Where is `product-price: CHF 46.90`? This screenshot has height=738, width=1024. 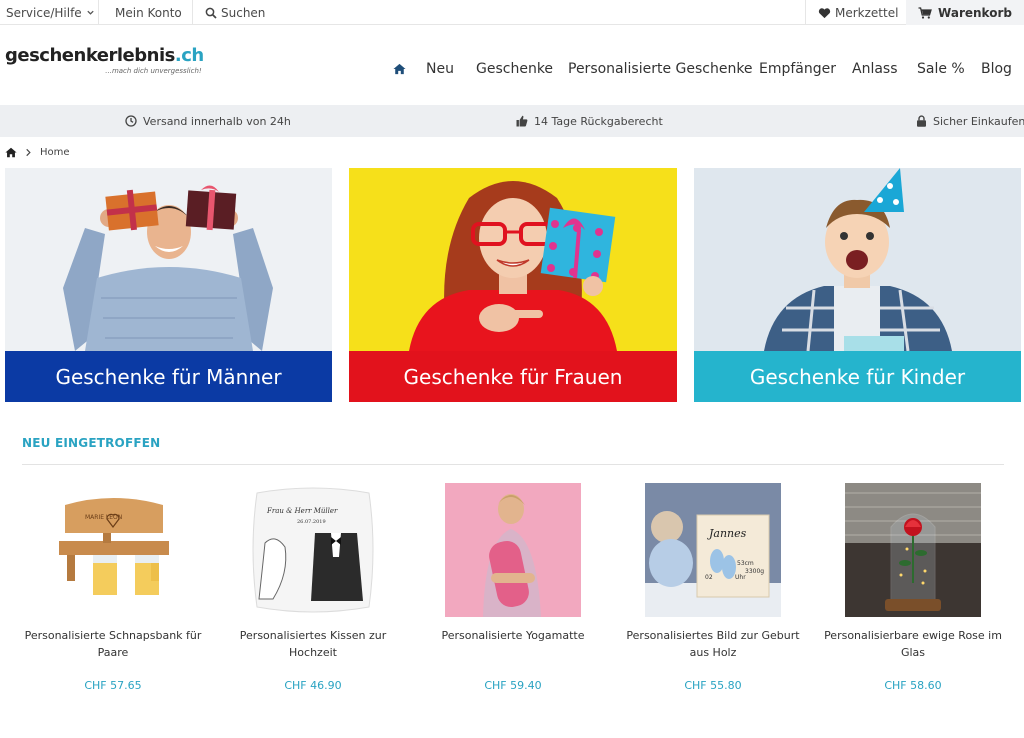
product-price: CHF 46.90 is located at coordinates (313, 685).